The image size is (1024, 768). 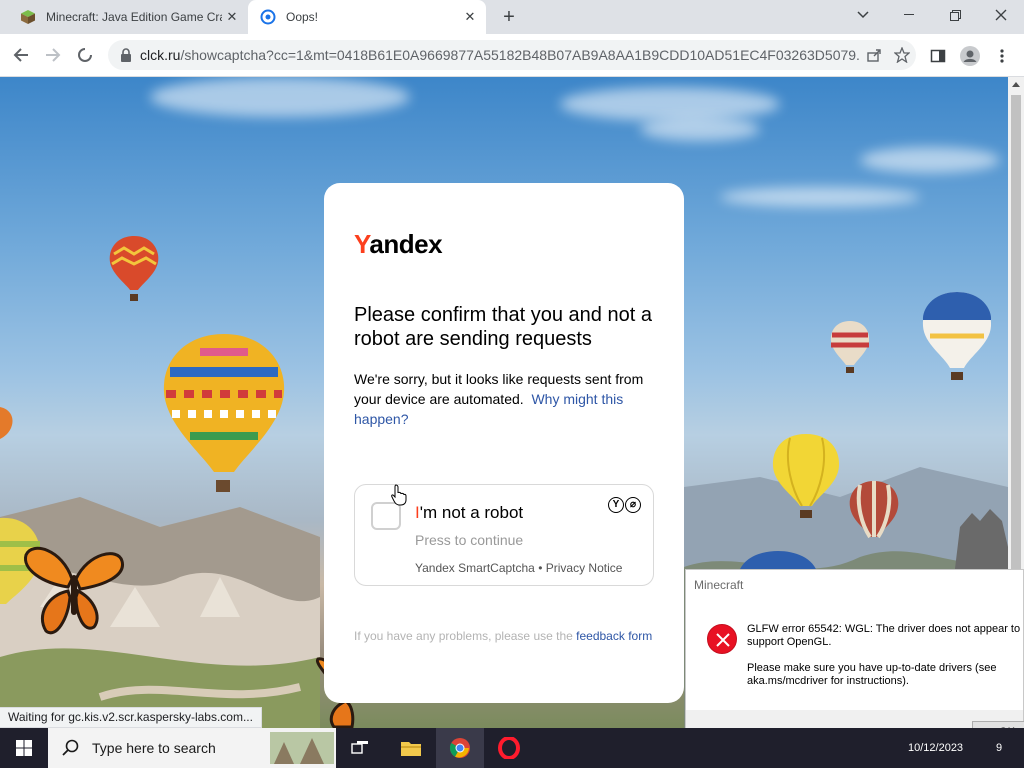 What do you see at coordinates (616, 505) in the screenshot?
I see `y-circle-icon: Y` at bounding box center [616, 505].